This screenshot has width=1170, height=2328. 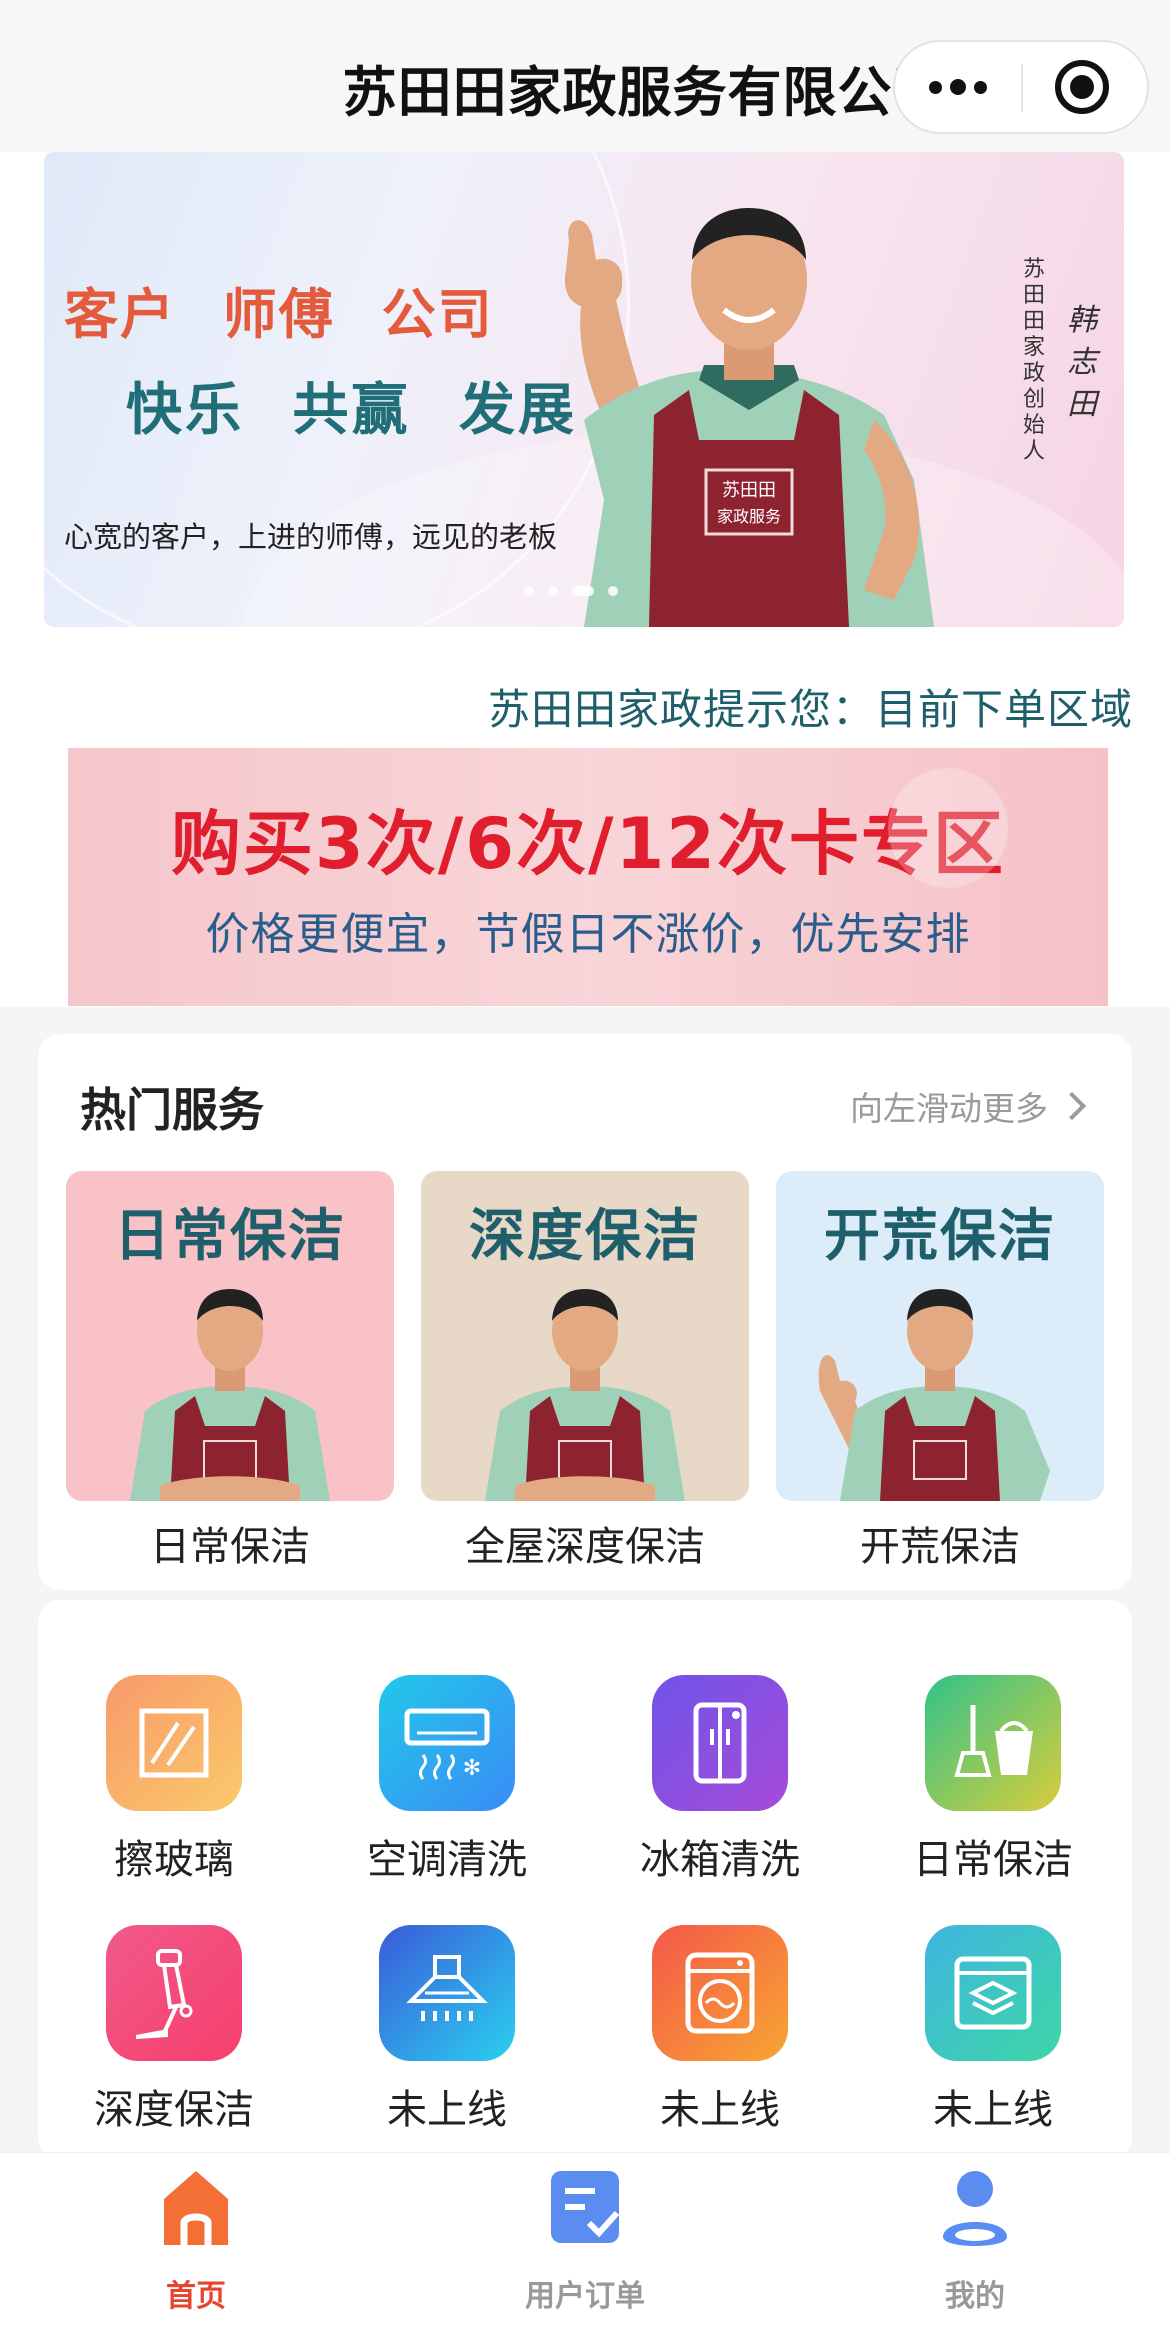 I want to click on grid-item-box: 未上线, so click(x=993, y=2030).